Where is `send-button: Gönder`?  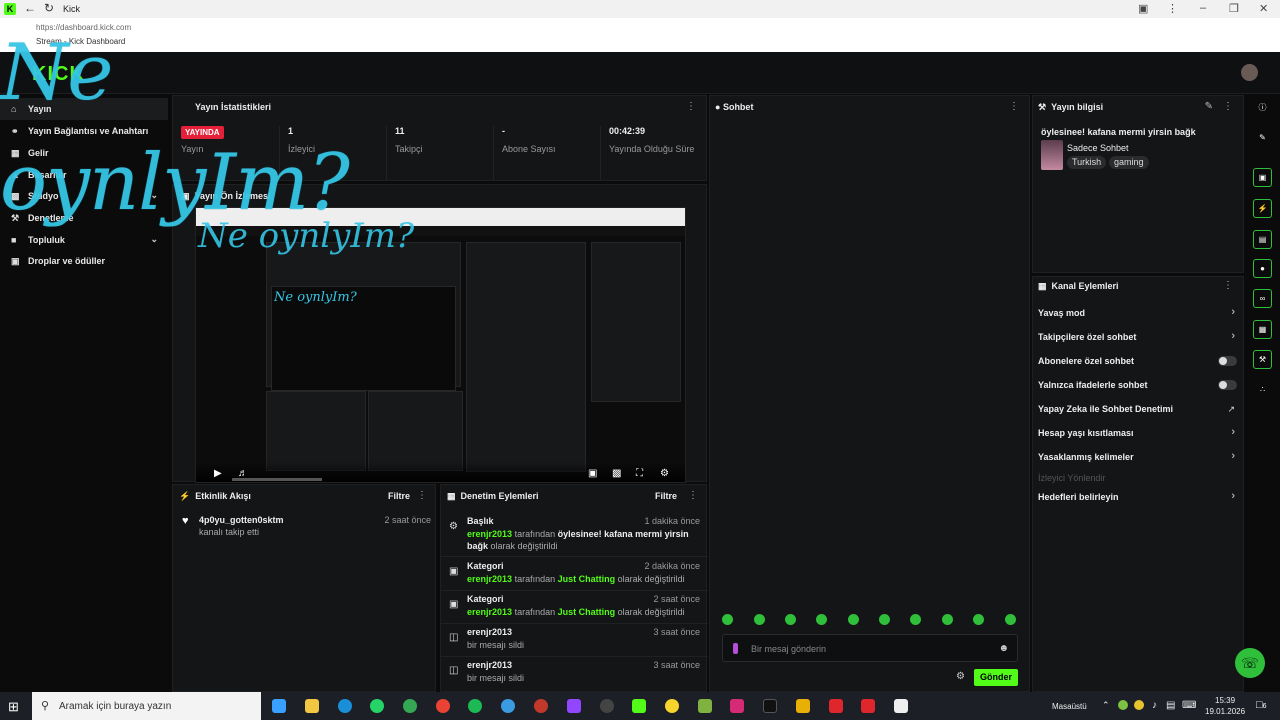 send-button: Gönder is located at coordinates (996, 677).